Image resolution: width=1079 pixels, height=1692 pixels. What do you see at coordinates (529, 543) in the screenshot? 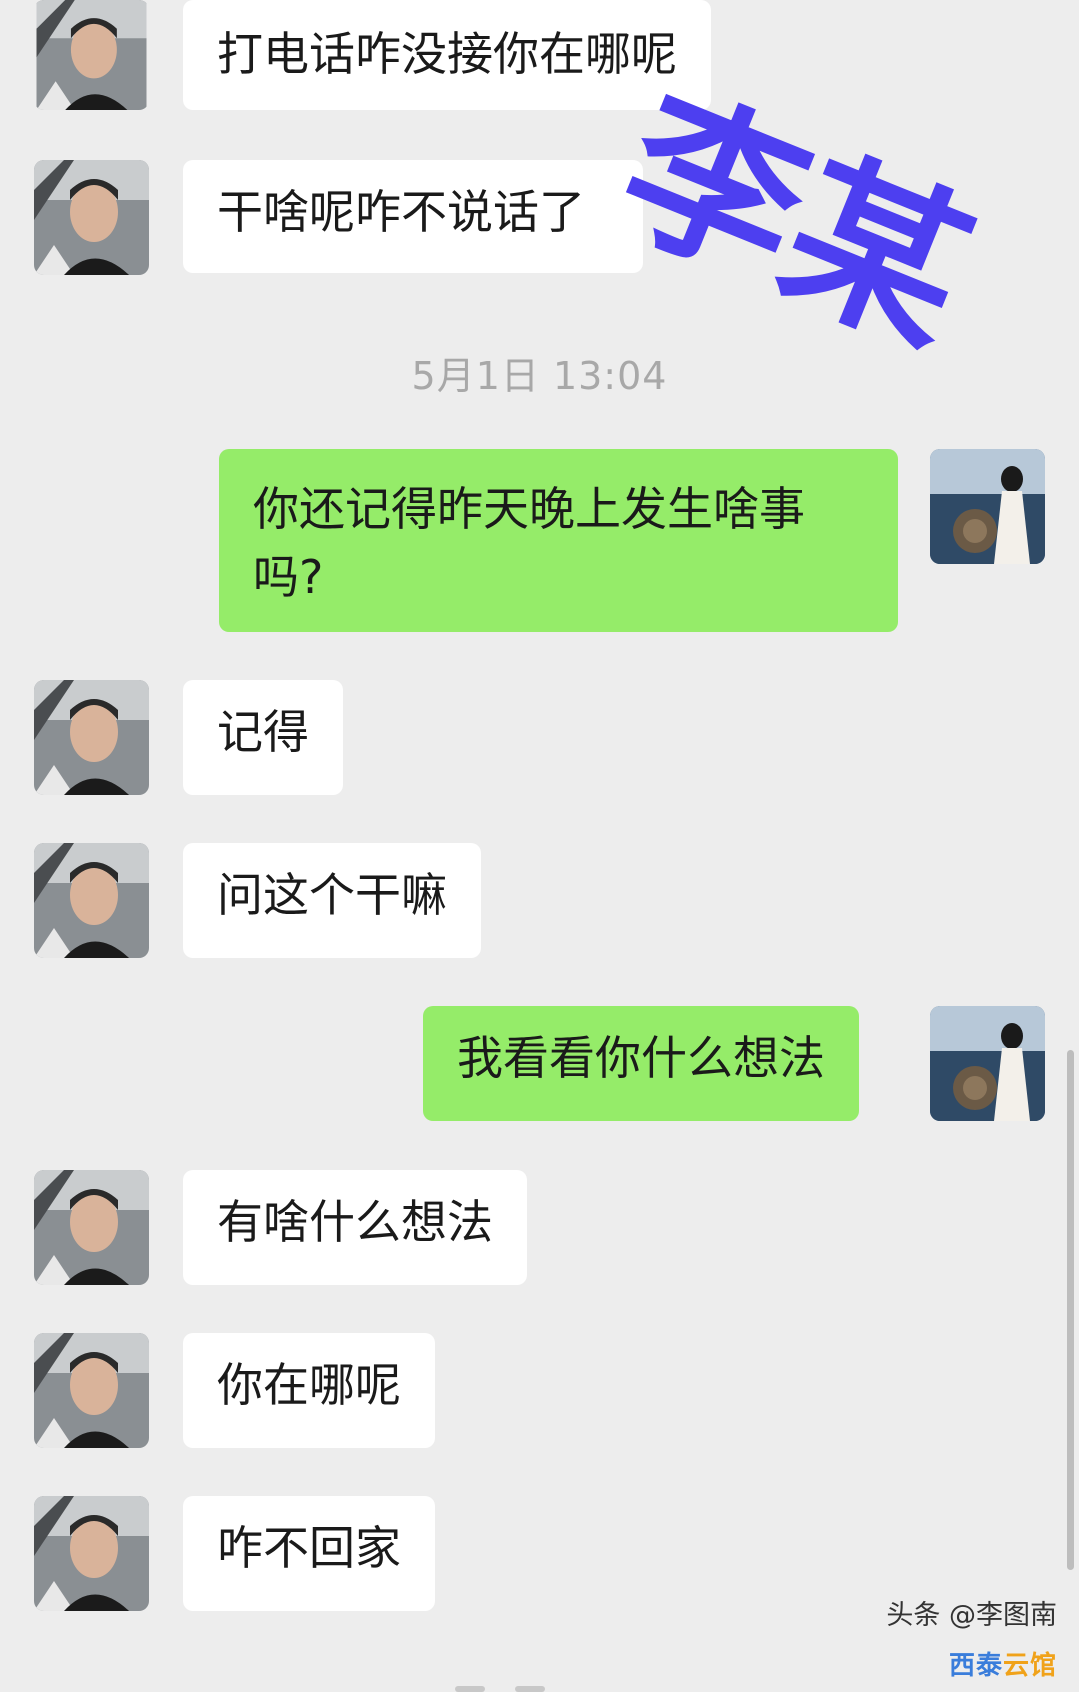
I see `message-text: 你还记得昨天晚上发生啥事吗?` at bounding box center [529, 543].